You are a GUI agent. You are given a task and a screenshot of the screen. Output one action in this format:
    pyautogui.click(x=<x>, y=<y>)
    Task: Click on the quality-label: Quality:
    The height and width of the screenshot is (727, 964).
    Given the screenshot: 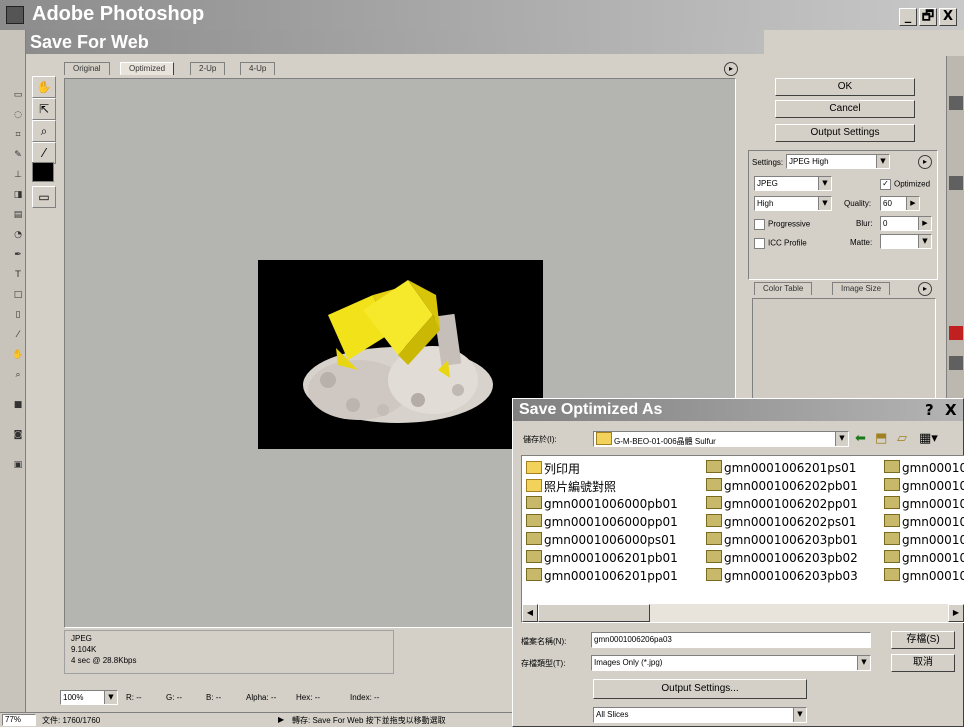 What is the action you would take?
    pyautogui.click(x=858, y=203)
    